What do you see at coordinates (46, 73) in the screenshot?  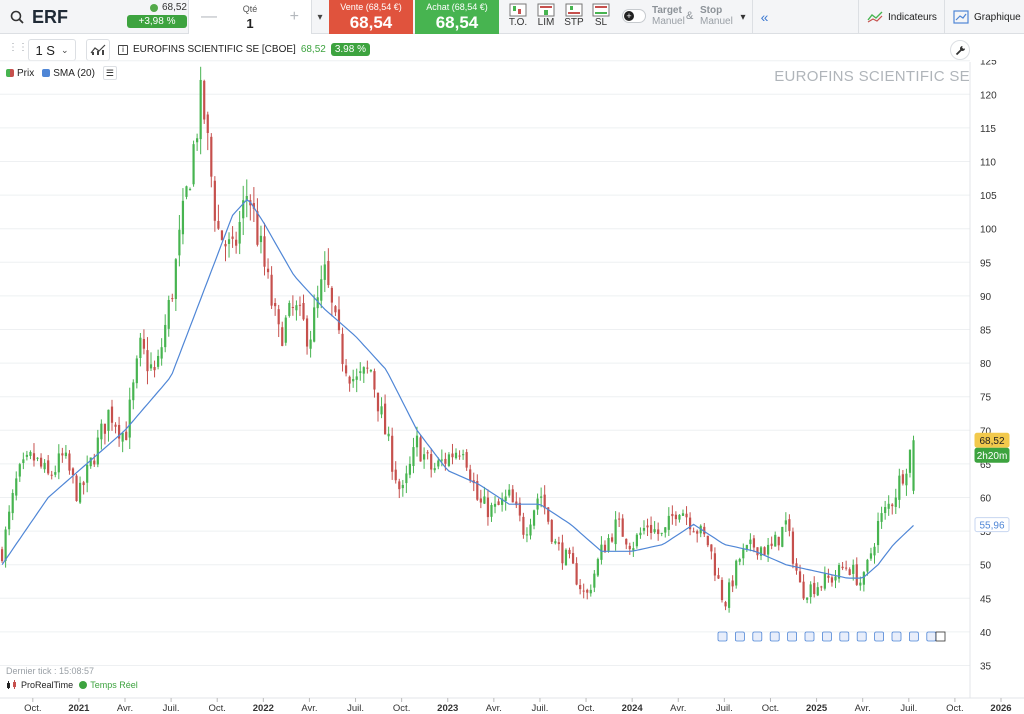 I see `legend-swatch` at bounding box center [46, 73].